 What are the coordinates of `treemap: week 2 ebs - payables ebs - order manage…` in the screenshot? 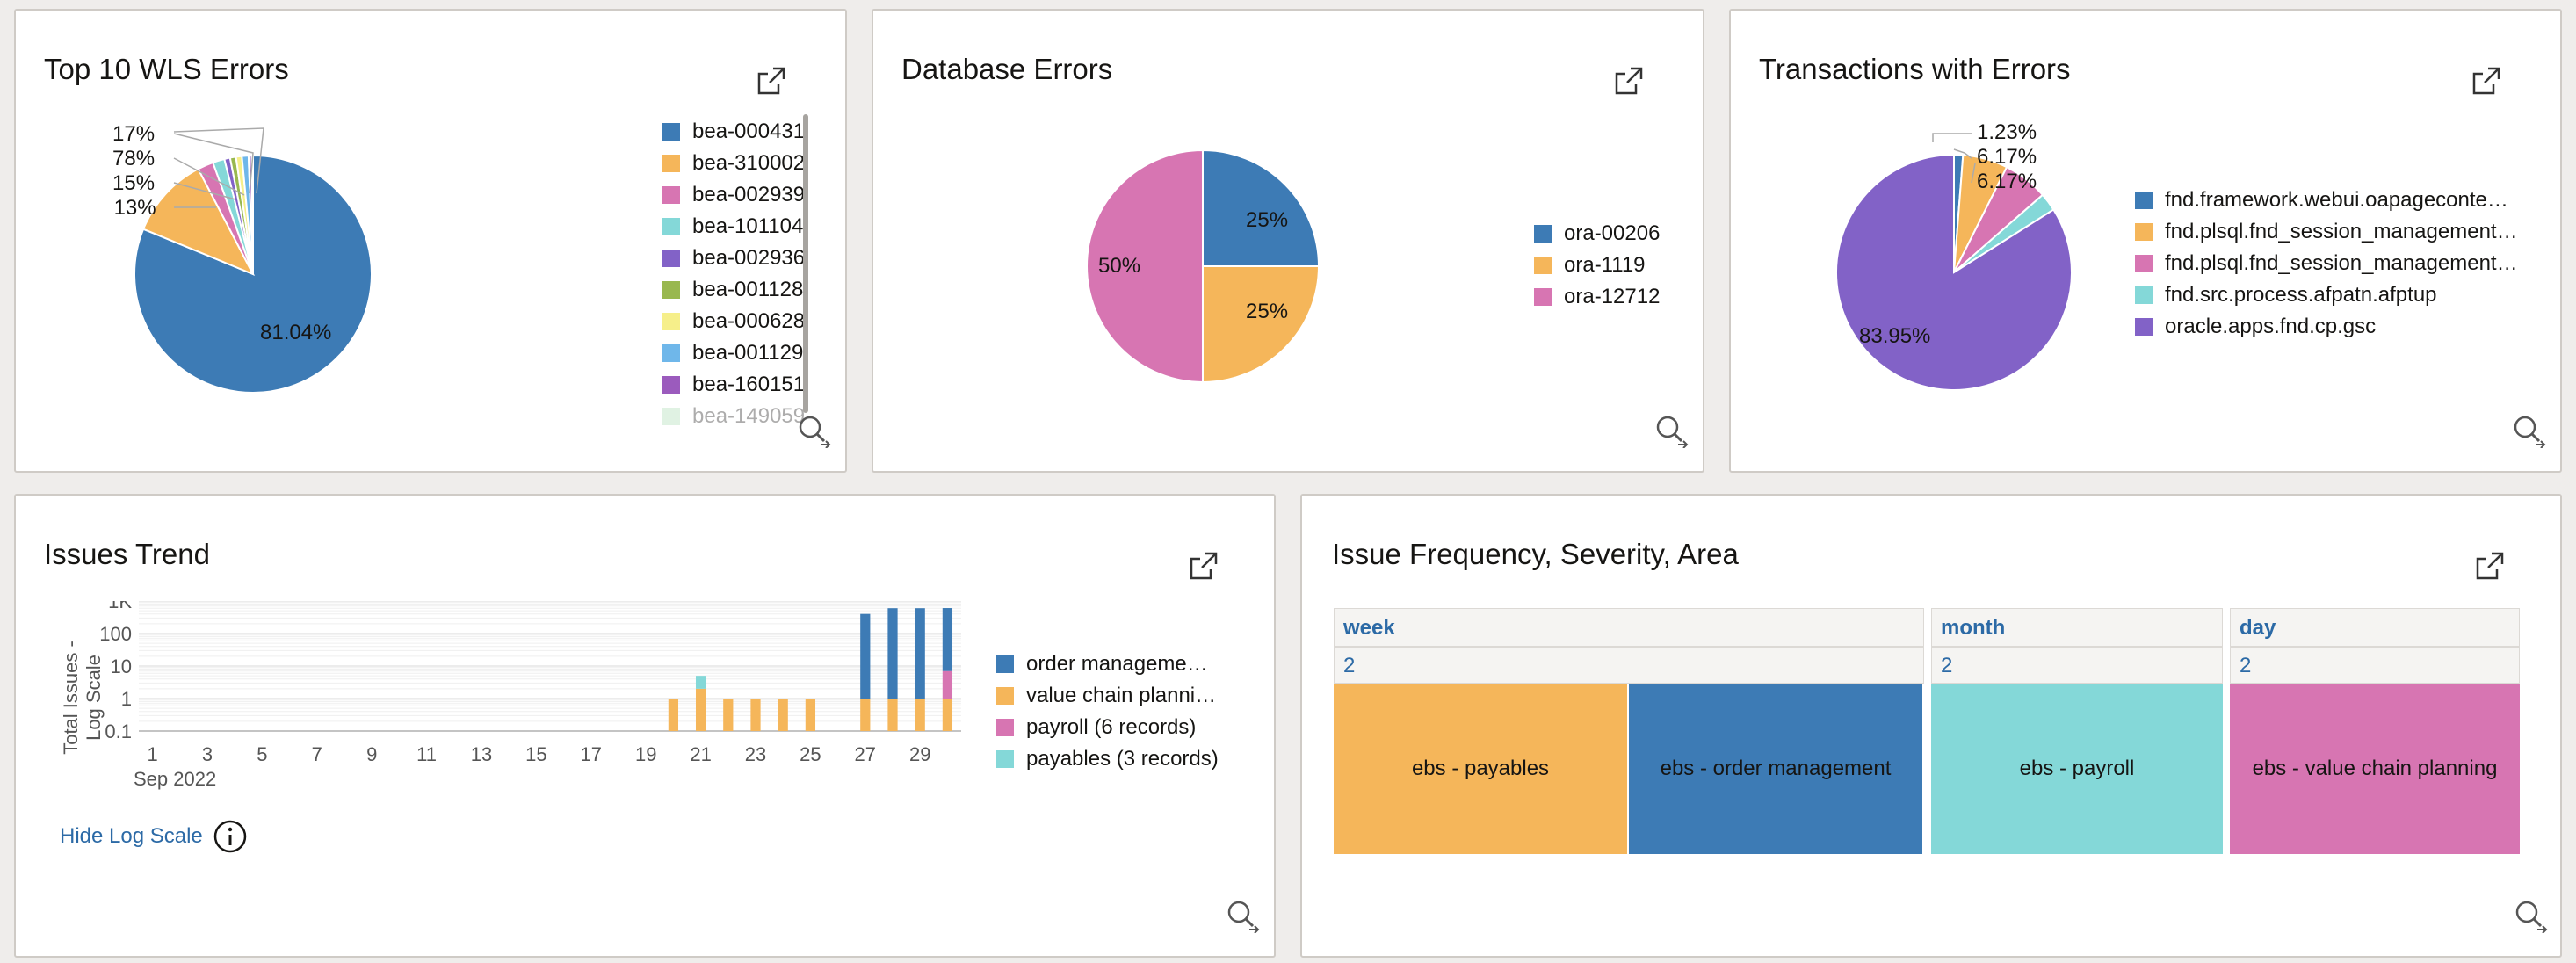 It's located at (1929, 731).